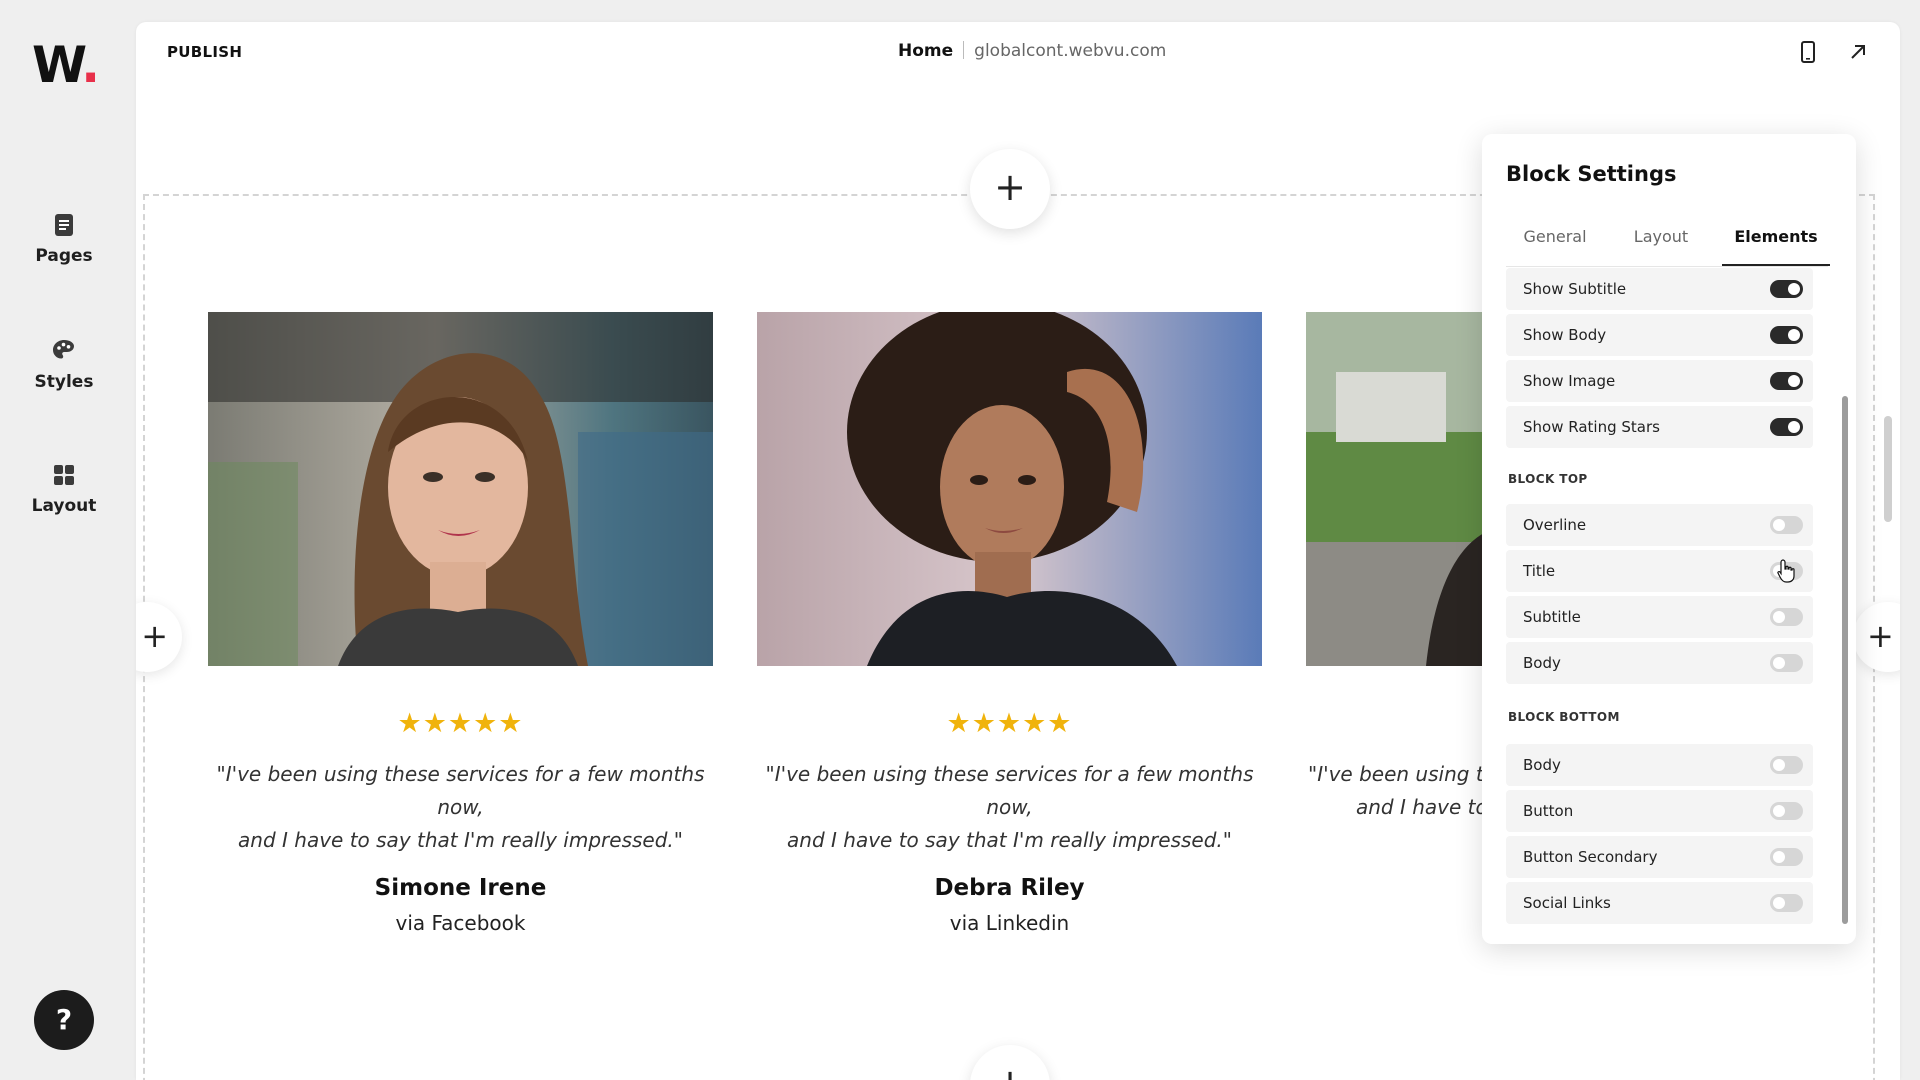  Describe the element at coordinates (204, 52) in the screenshot. I see `publish-button: PUBLISH` at that location.